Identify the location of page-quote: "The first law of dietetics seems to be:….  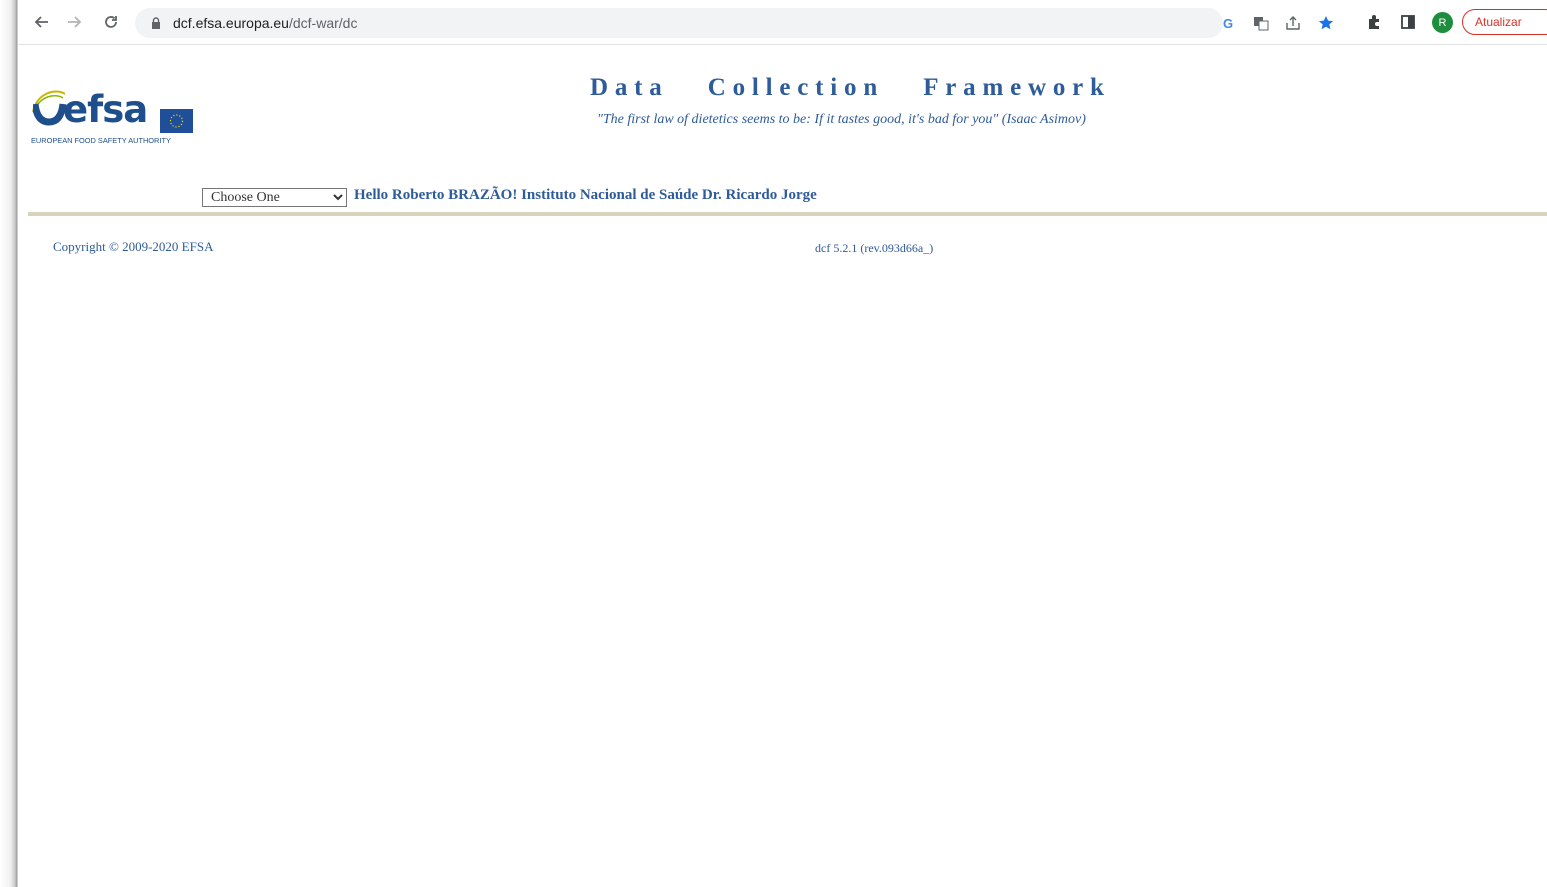
(841, 119).